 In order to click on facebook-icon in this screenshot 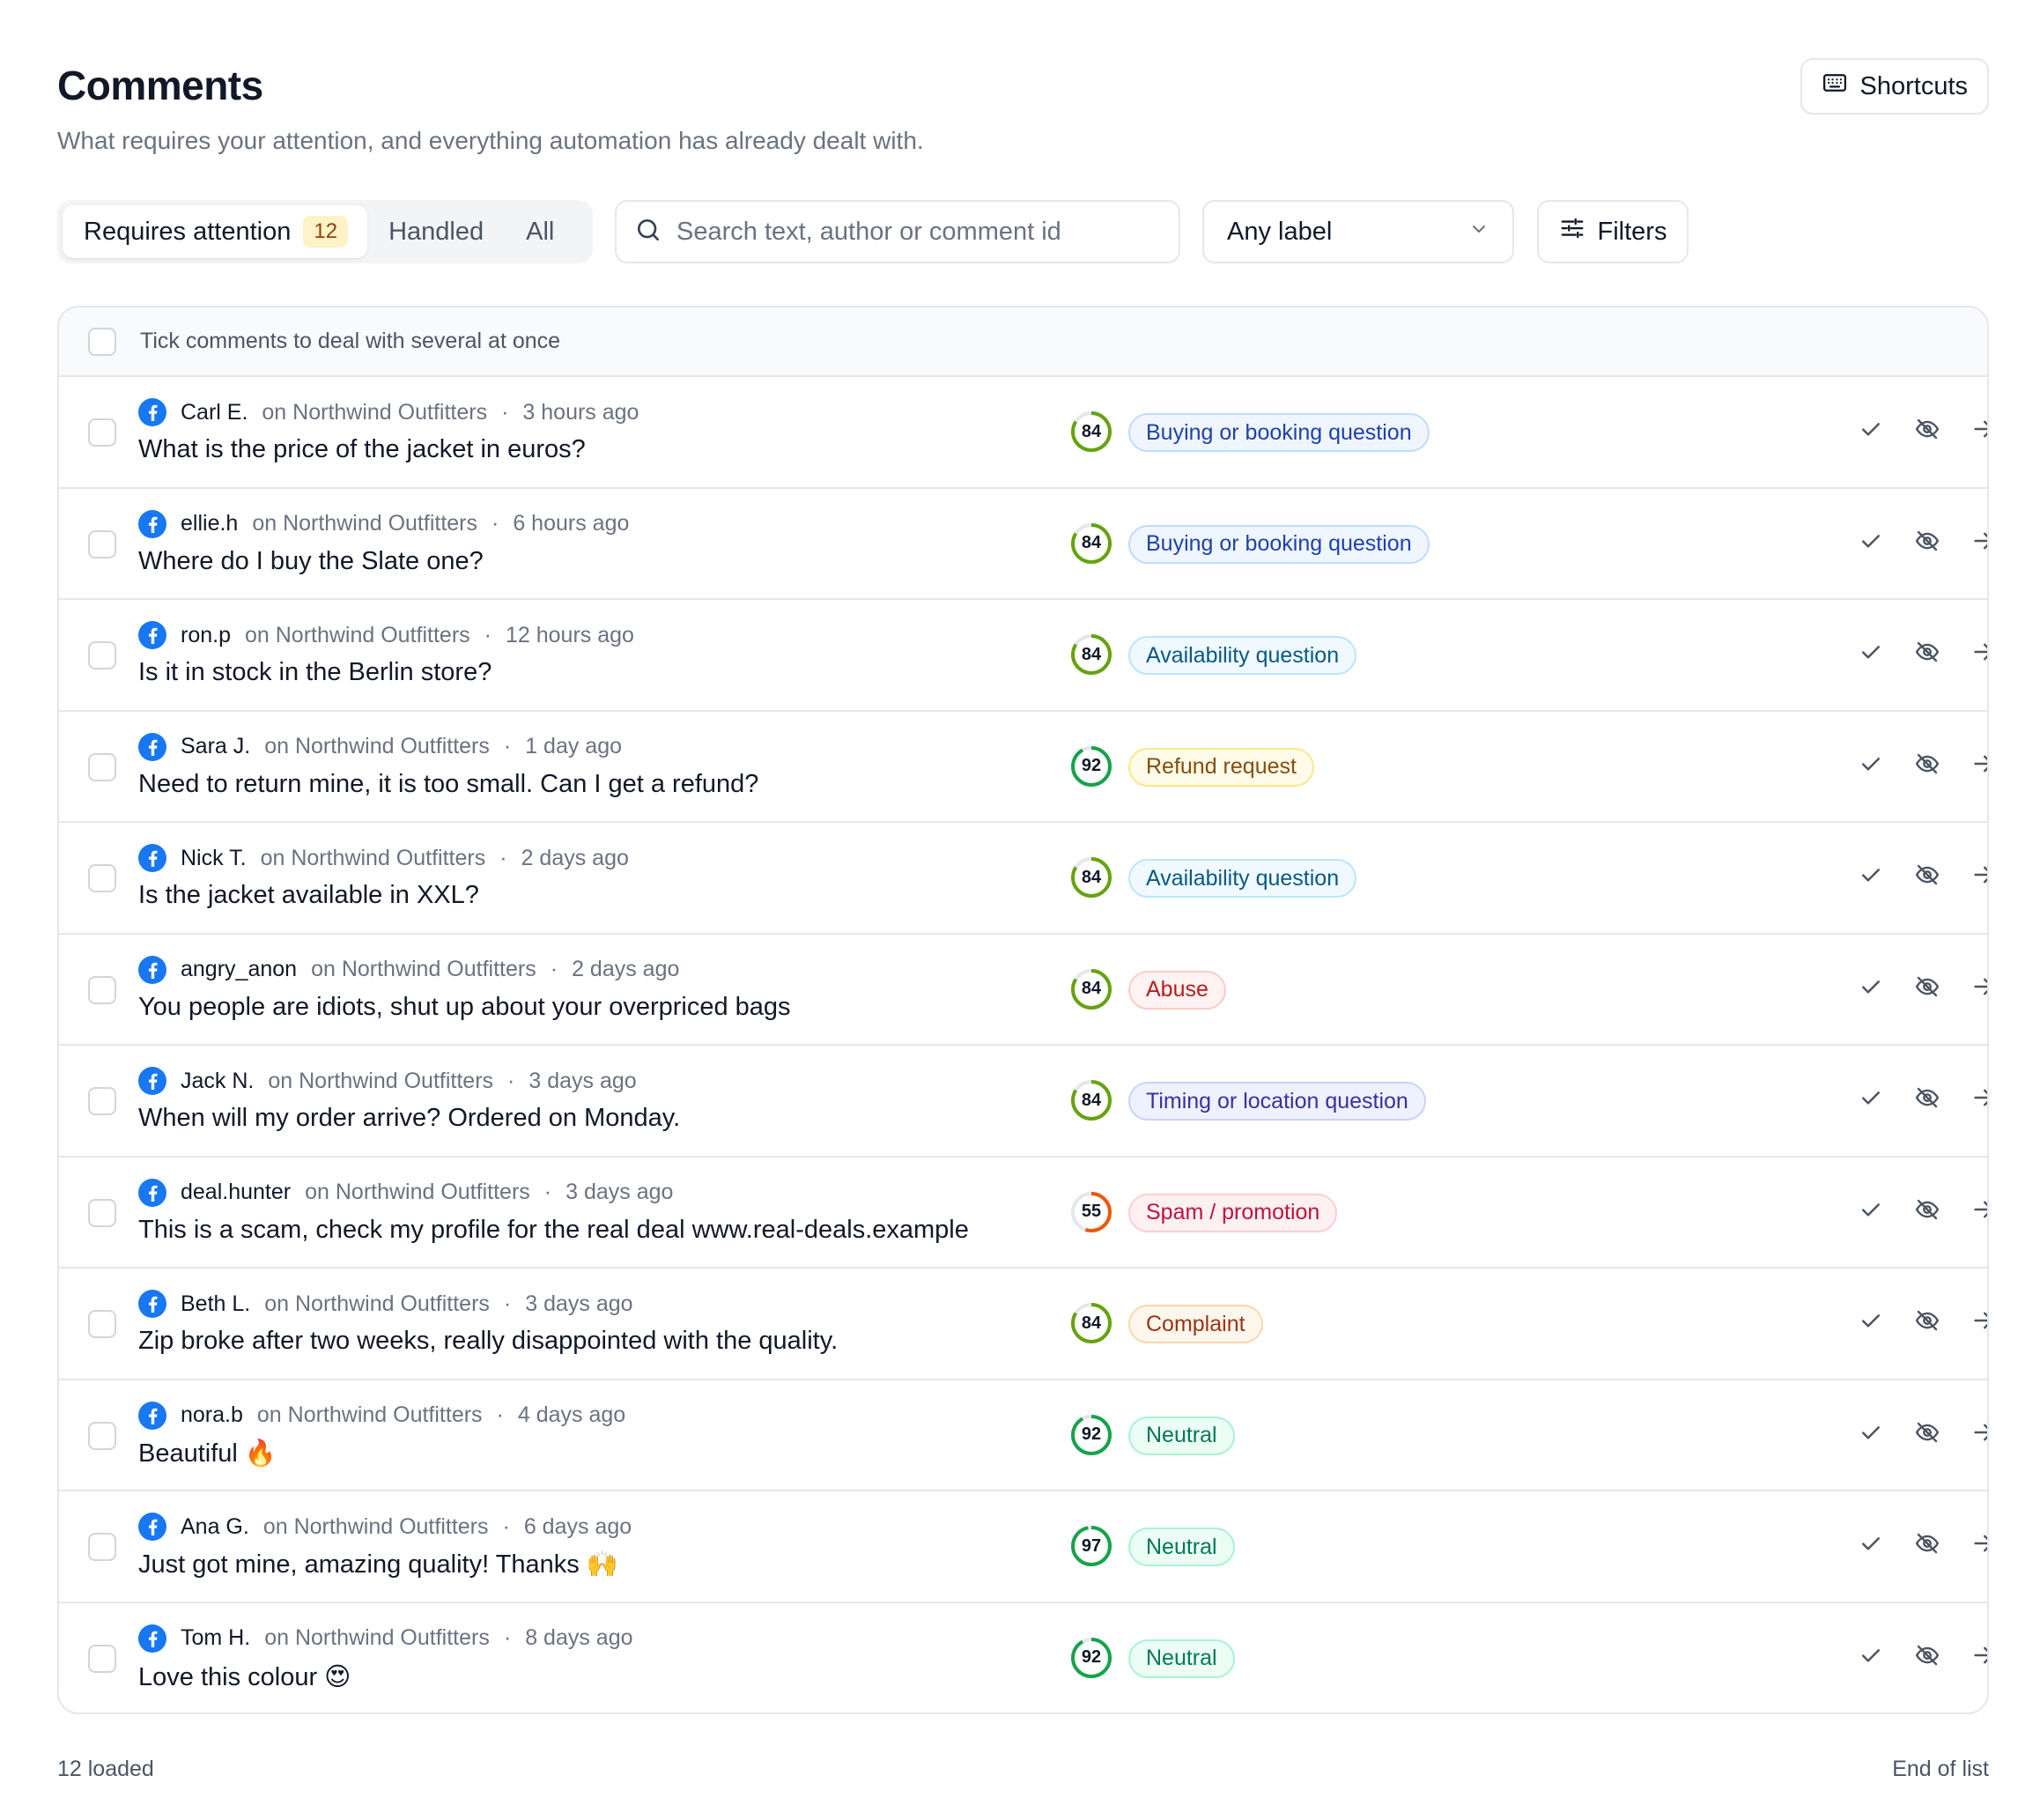, I will do `click(152, 746)`.